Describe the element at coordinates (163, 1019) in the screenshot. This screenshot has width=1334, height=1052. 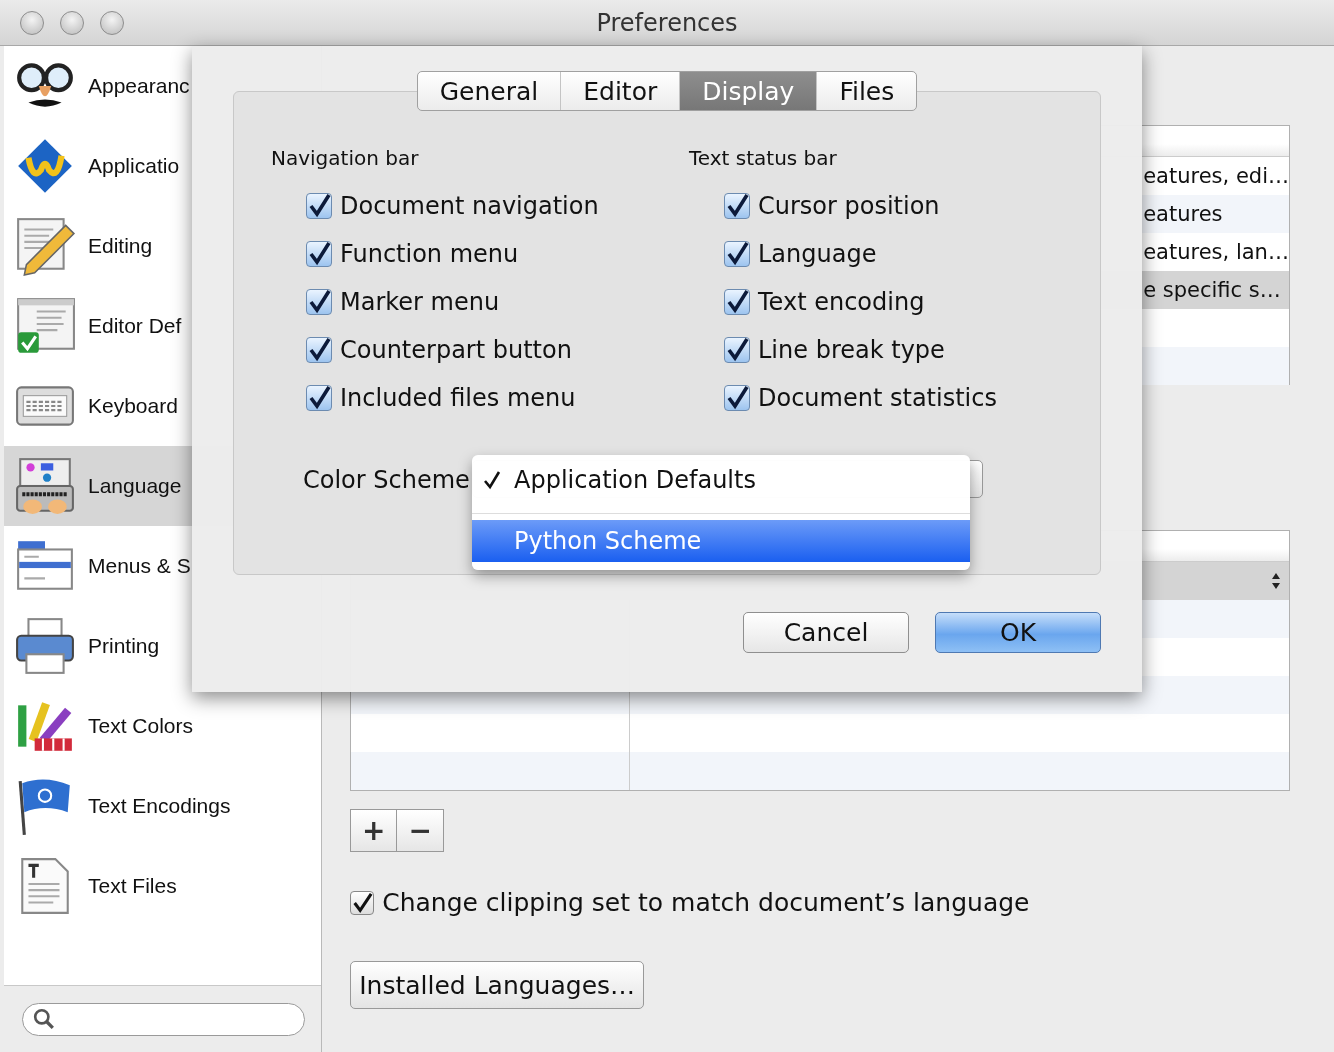
I see `search-field` at that location.